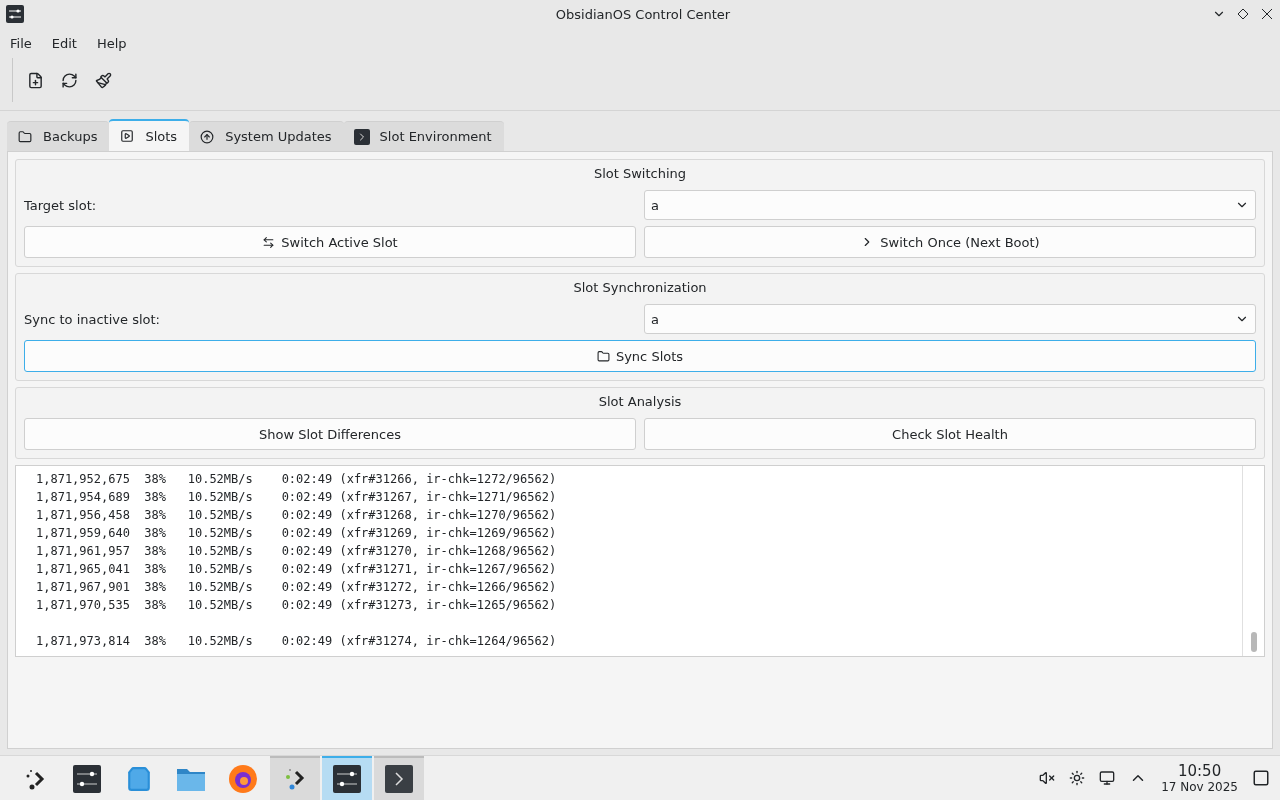  What do you see at coordinates (297, 479) in the screenshot?
I see `log-line: 1,871,952,675 38% 10.52MB/s 0:02:49 (xfr#31266, ir-chk=1272/96562)` at bounding box center [297, 479].